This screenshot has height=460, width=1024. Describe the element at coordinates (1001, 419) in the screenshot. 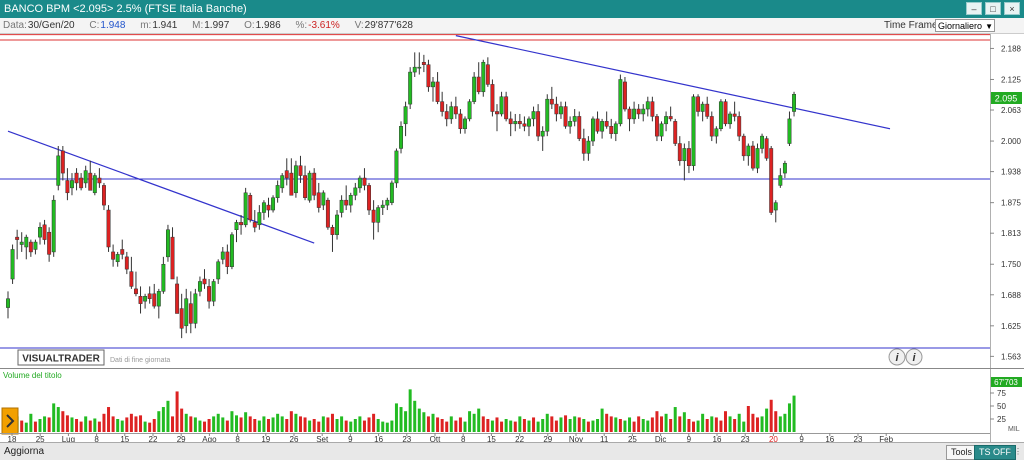

I see `volume-tick-label: 25` at that location.